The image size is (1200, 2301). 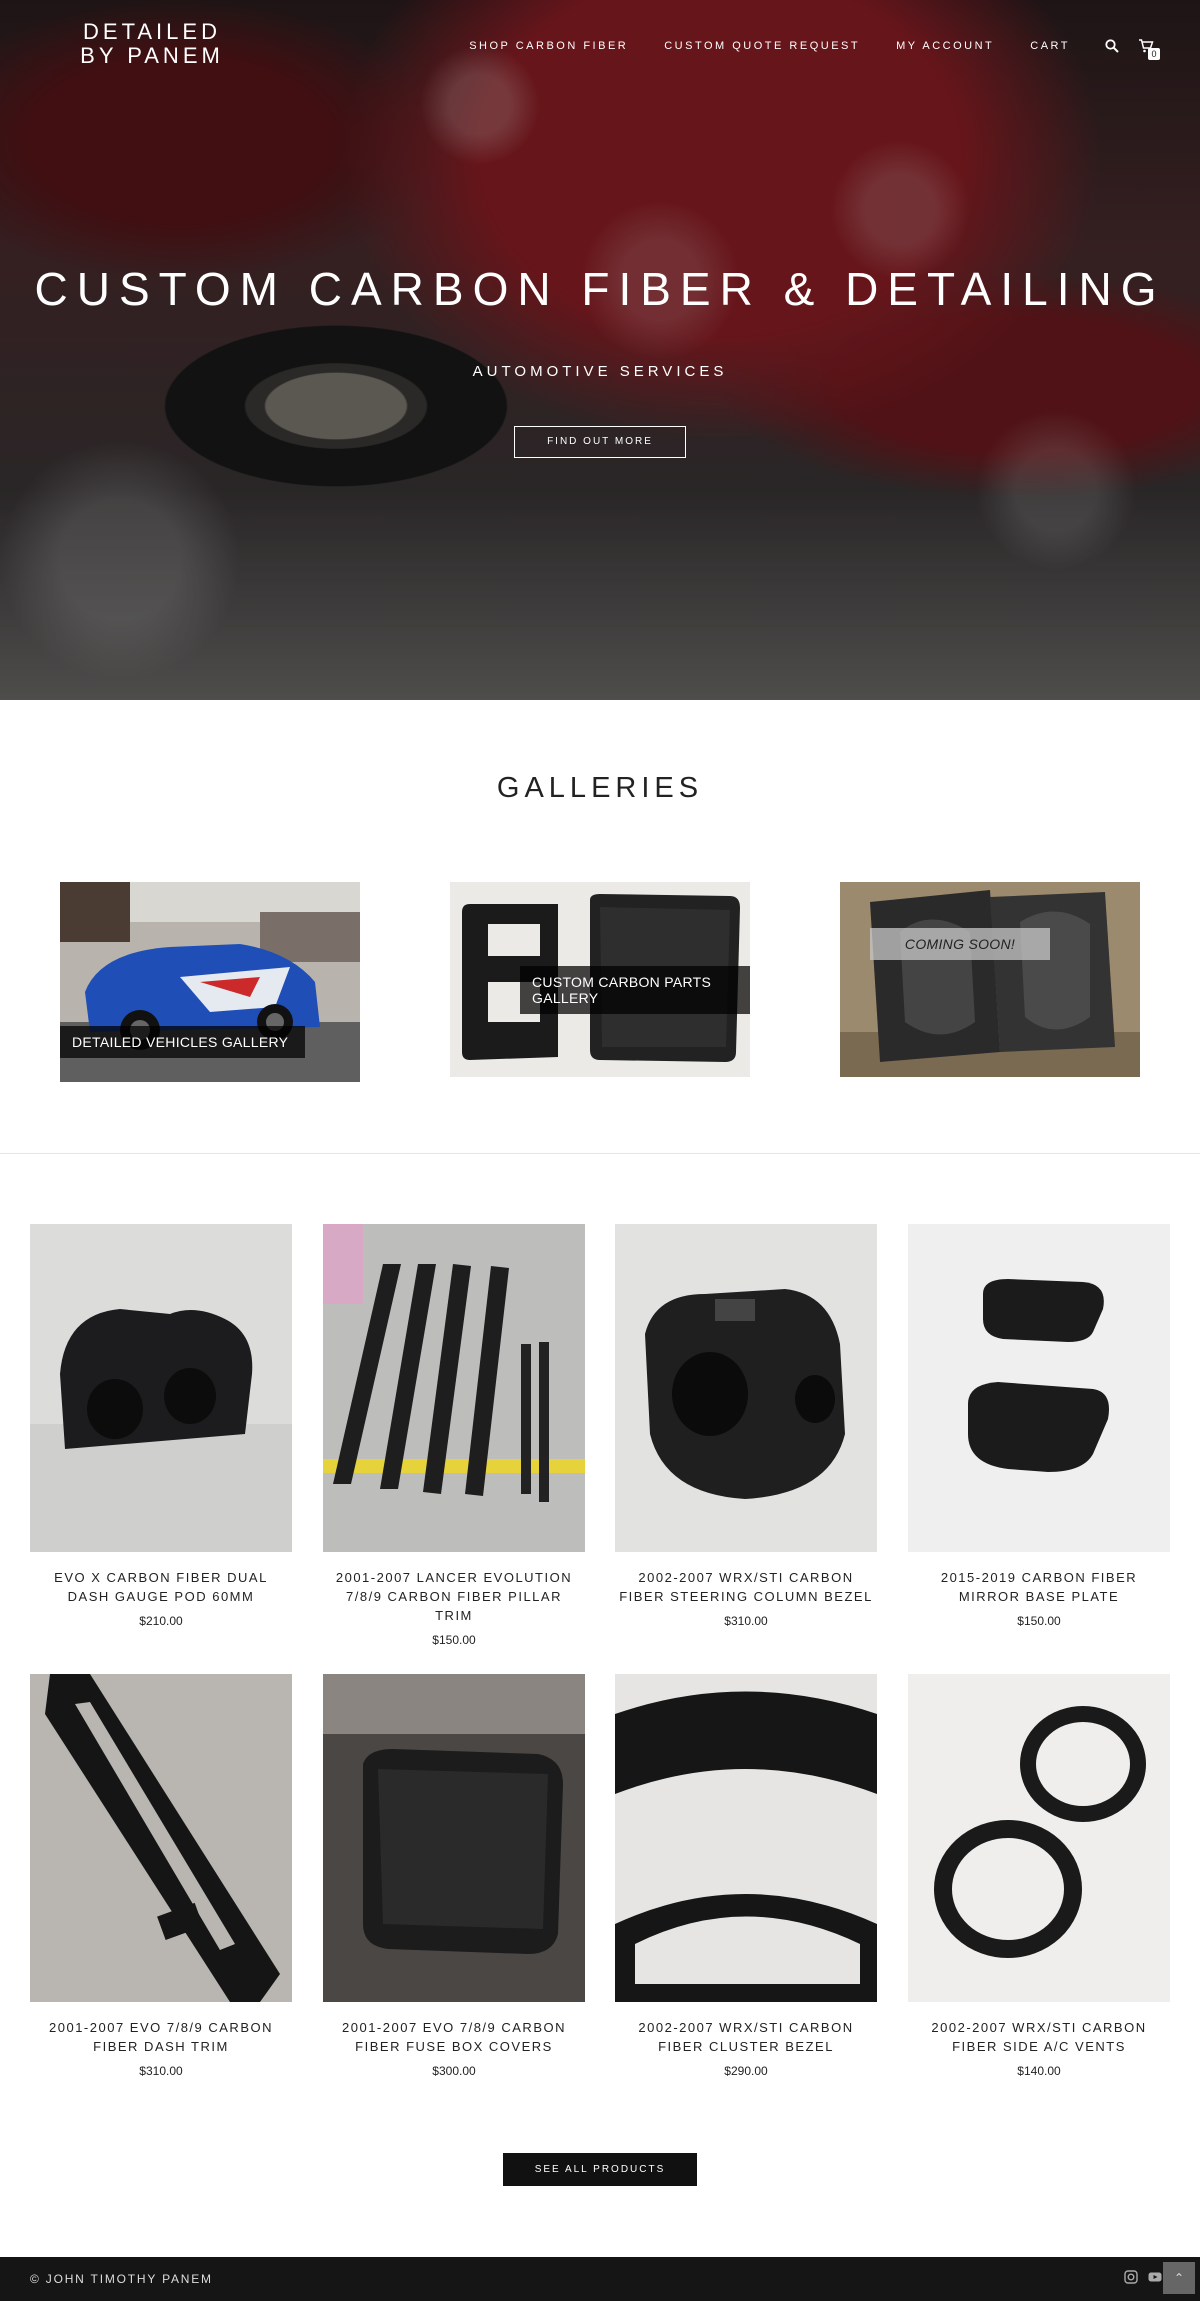 I want to click on gallery-custom-carbon-parts: CUSTOM CARBON PARTS GALLERY, so click(x=600, y=979).